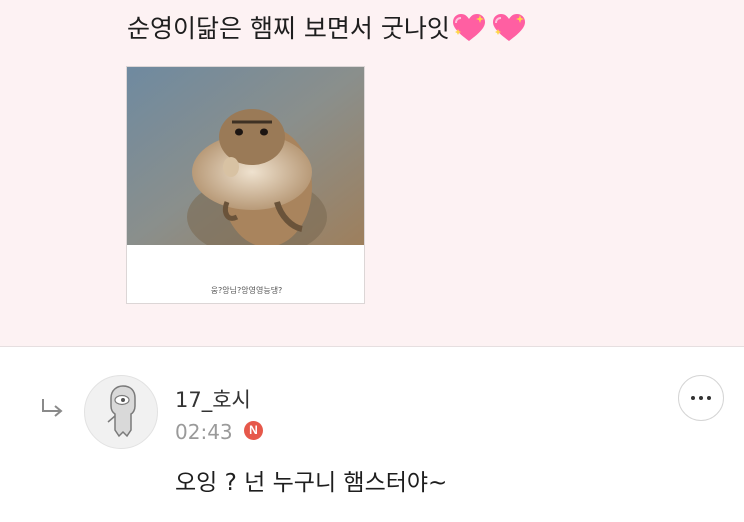 This screenshot has height=522, width=744. What do you see at coordinates (311, 483) in the screenshot?
I see `reply-text: 오잉 ? 넌 누구니 햄스터야~` at bounding box center [311, 483].